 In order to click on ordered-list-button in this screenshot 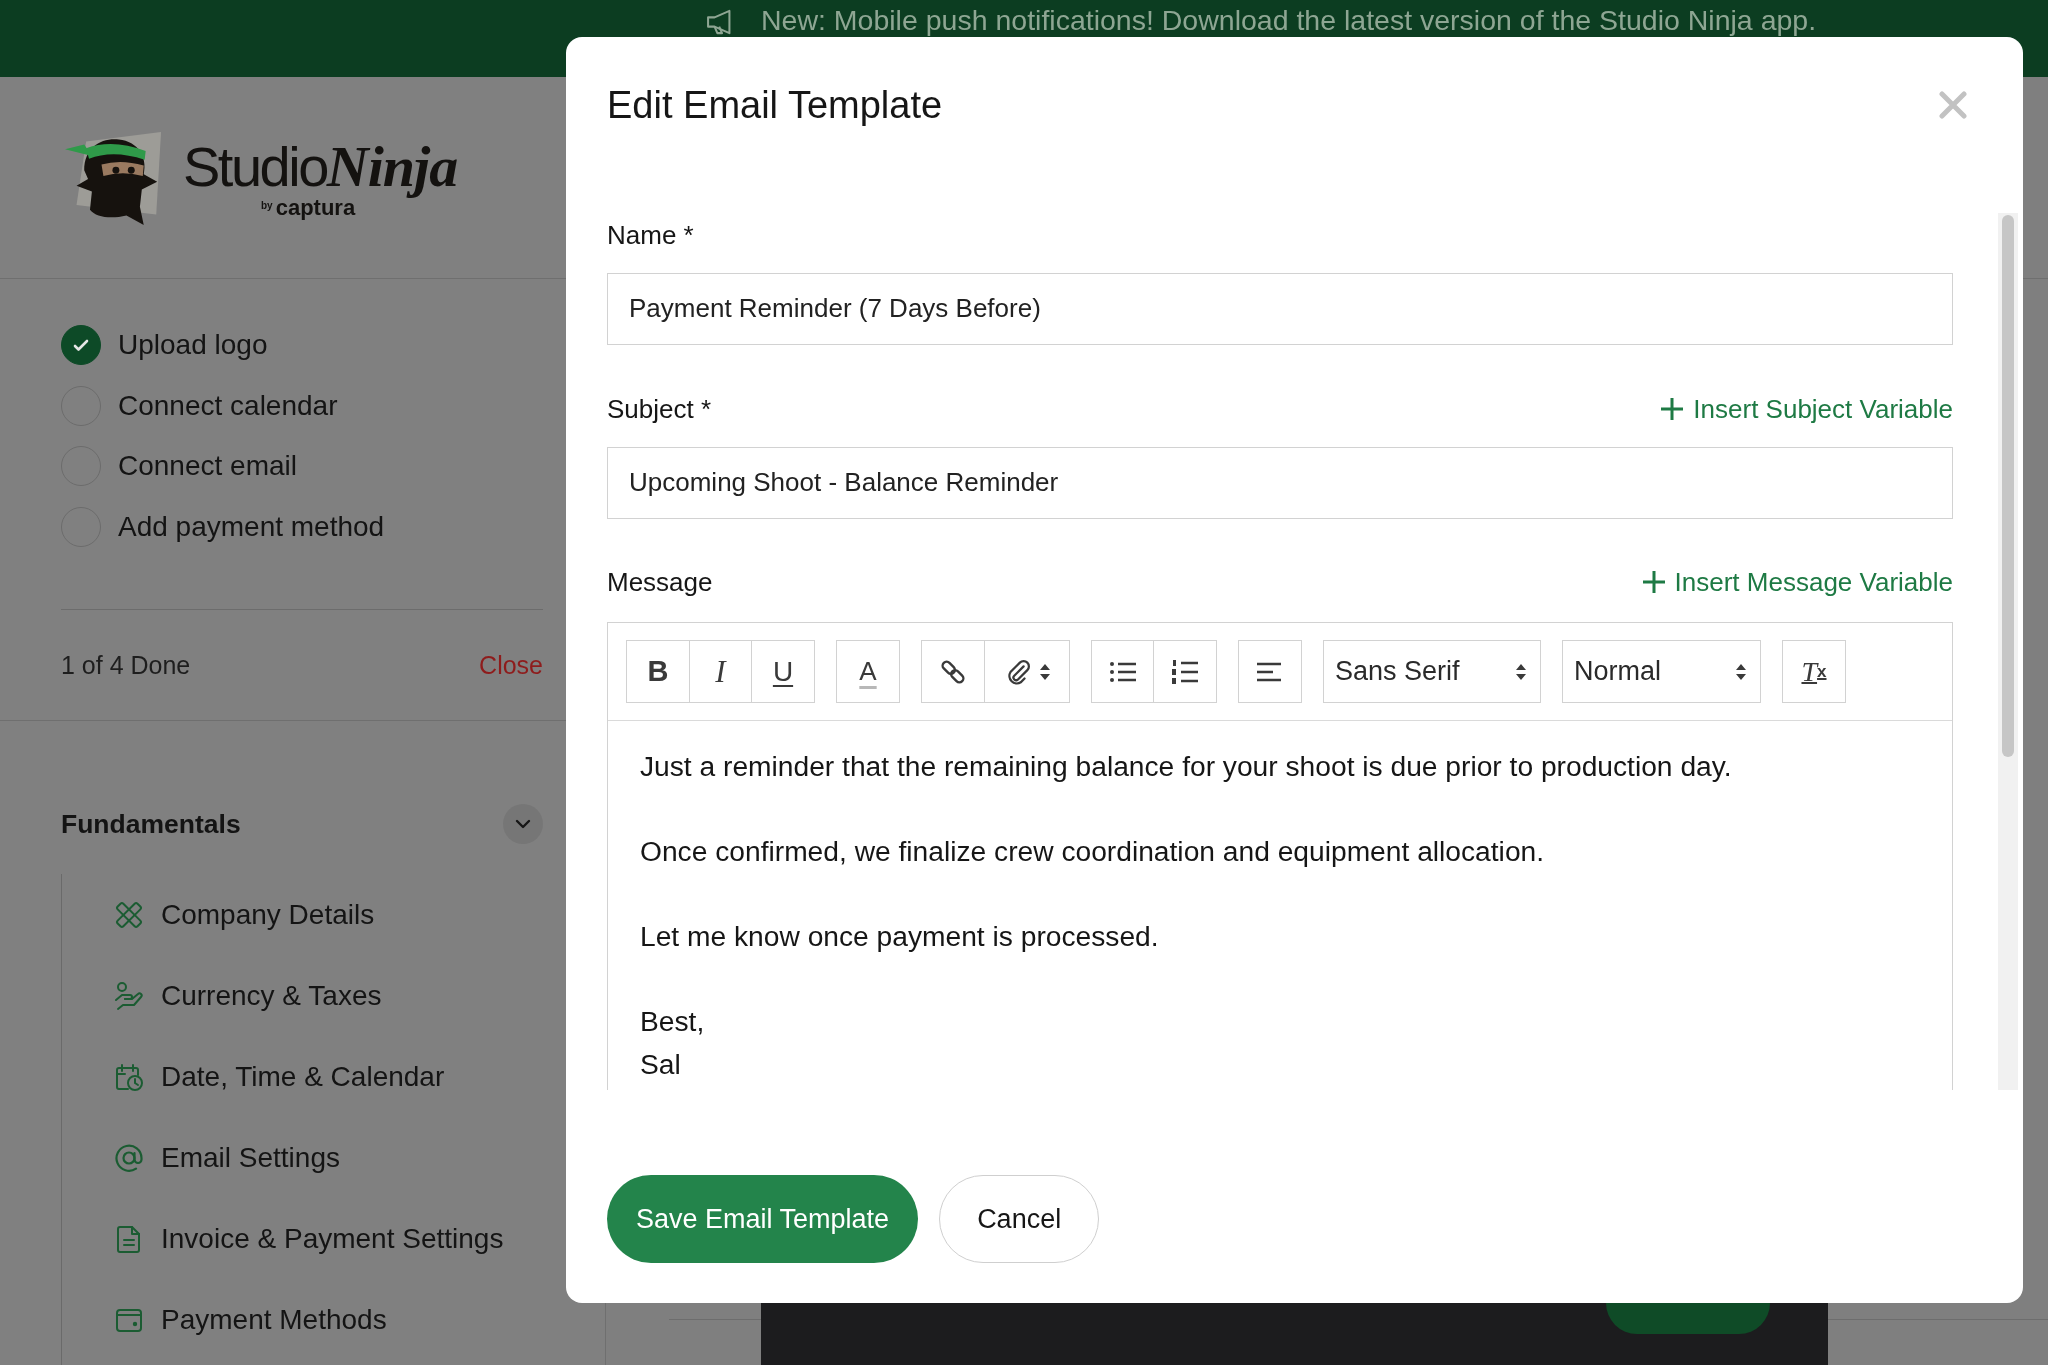, I will do `click(1185, 671)`.